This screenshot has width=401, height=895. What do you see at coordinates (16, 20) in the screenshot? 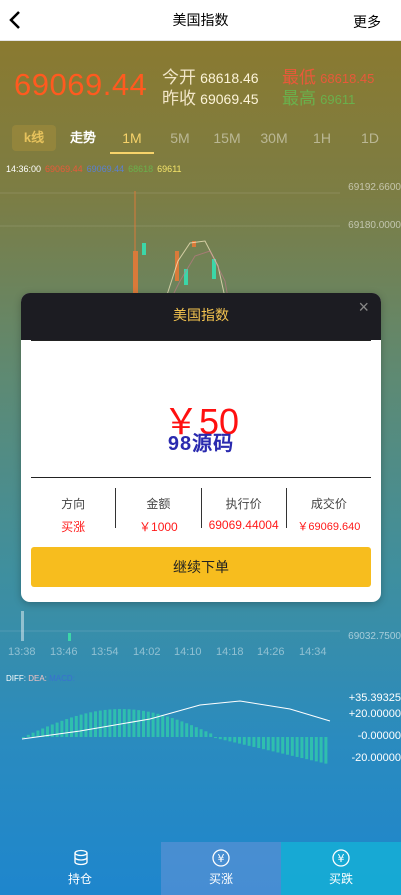
I see `back-icon` at bounding box center [16, 20].